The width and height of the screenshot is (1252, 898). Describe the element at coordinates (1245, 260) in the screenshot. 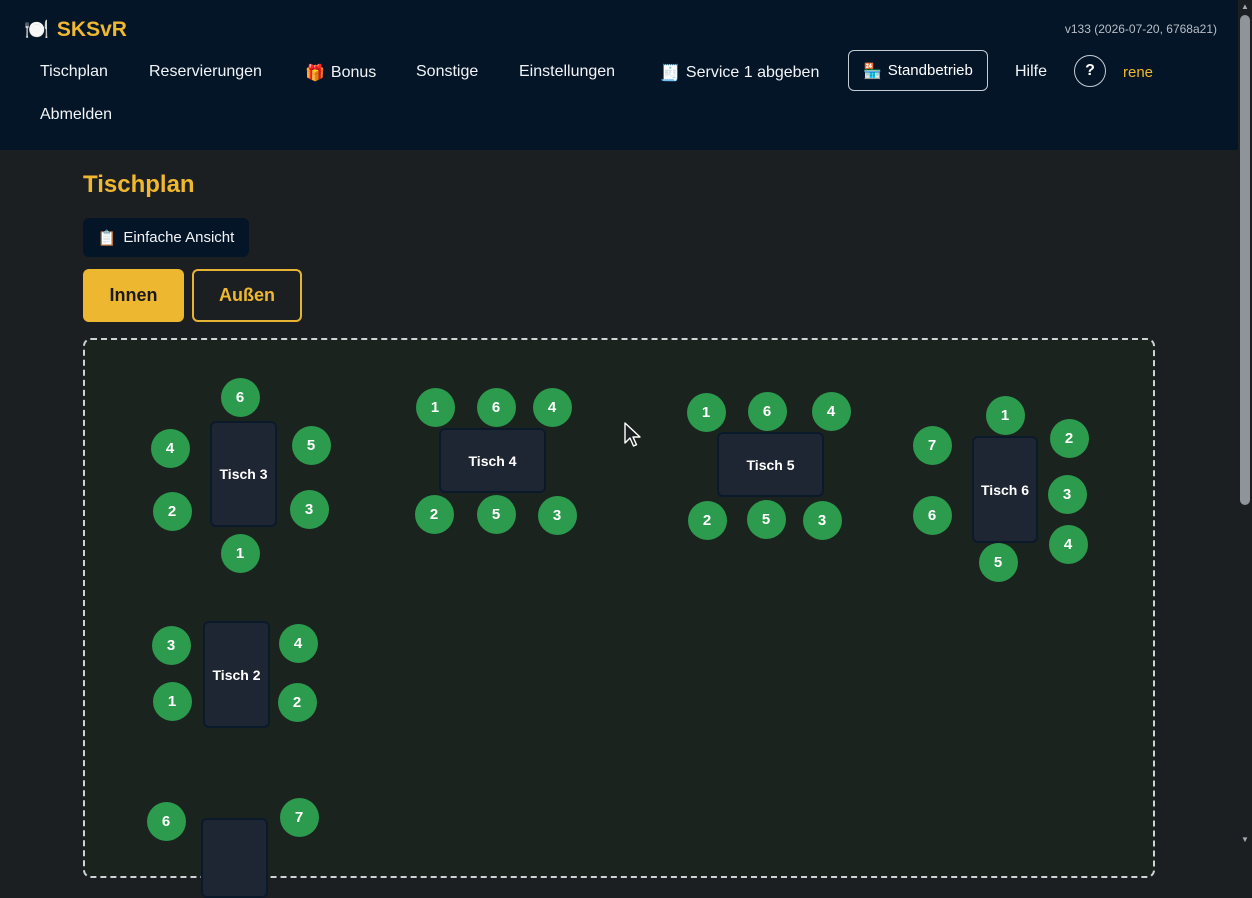

I see `scrollbar-thumb` at that location.